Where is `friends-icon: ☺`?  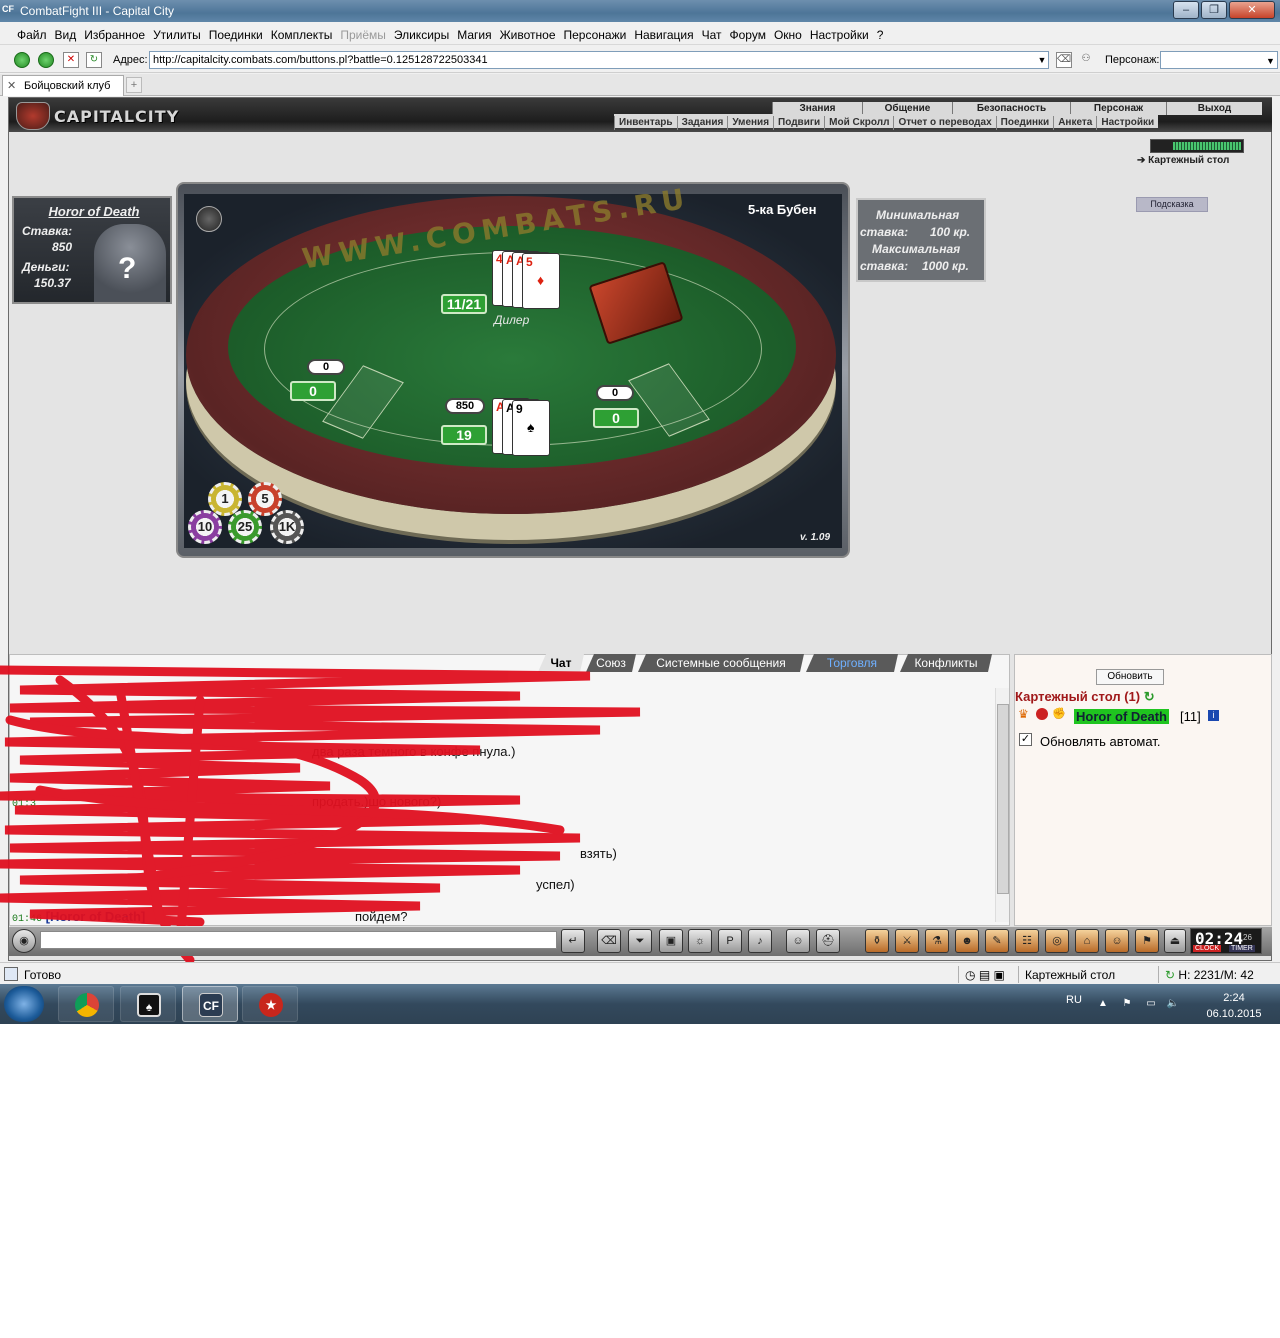
friends-icon: ☺ is located at coordinates (1117, 941).